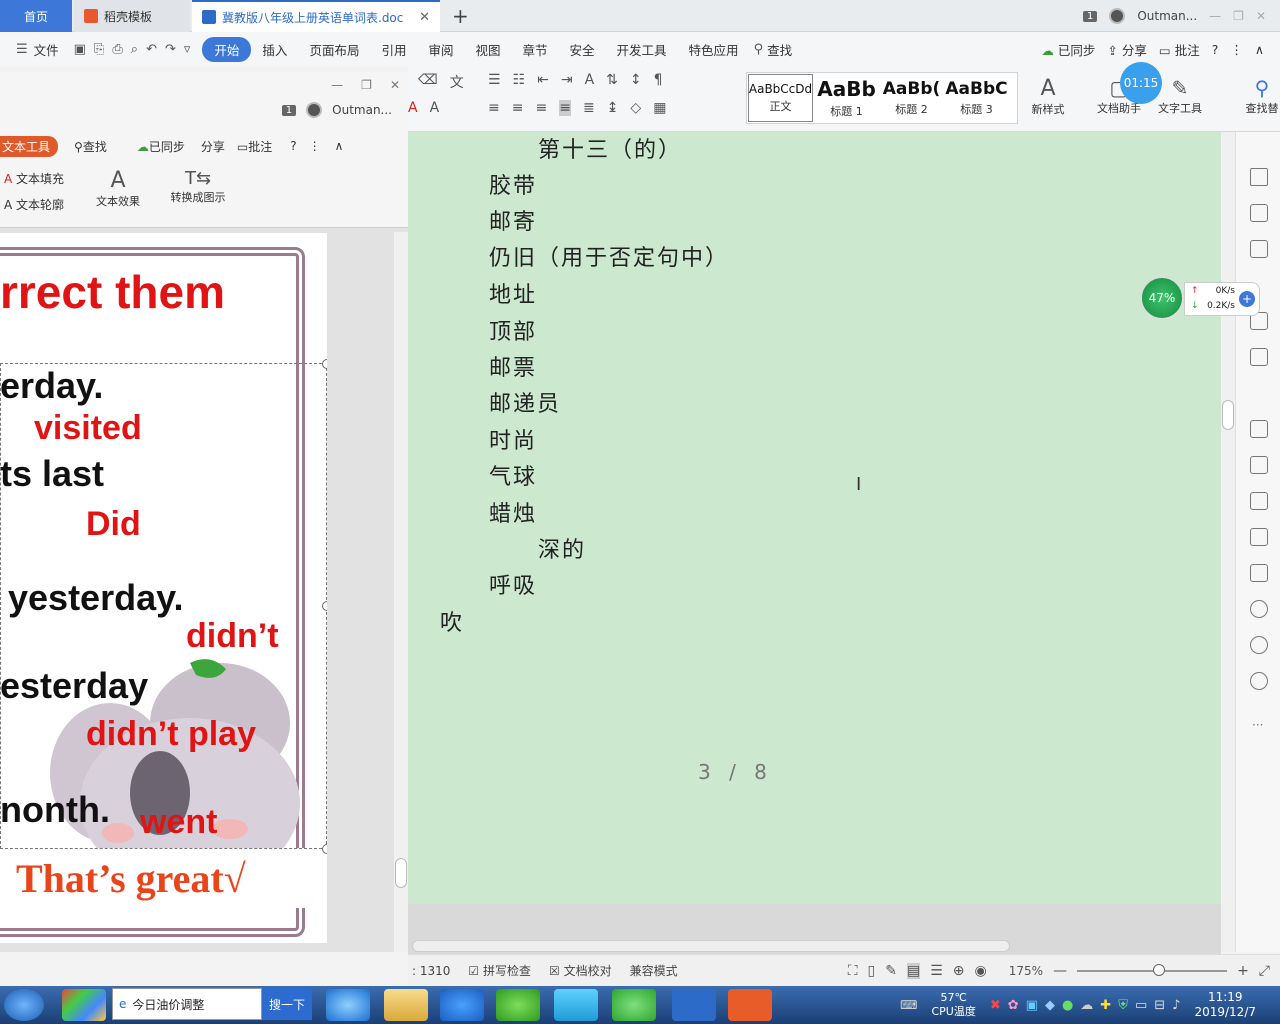 The height and width of the screenshot is (1024, 1280). What do you see at coordinates (366, 85) in the screenshot?
I see `fw-restore-icon: ❐` at bounding box center [366, 85].